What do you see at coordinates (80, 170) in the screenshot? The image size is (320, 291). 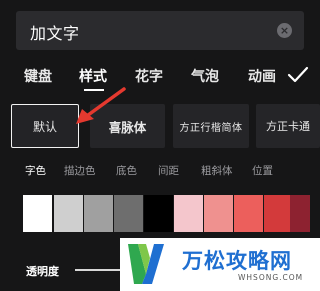 I see `subtab-stroke-color: 描边色` at bounding box center [80, 170].